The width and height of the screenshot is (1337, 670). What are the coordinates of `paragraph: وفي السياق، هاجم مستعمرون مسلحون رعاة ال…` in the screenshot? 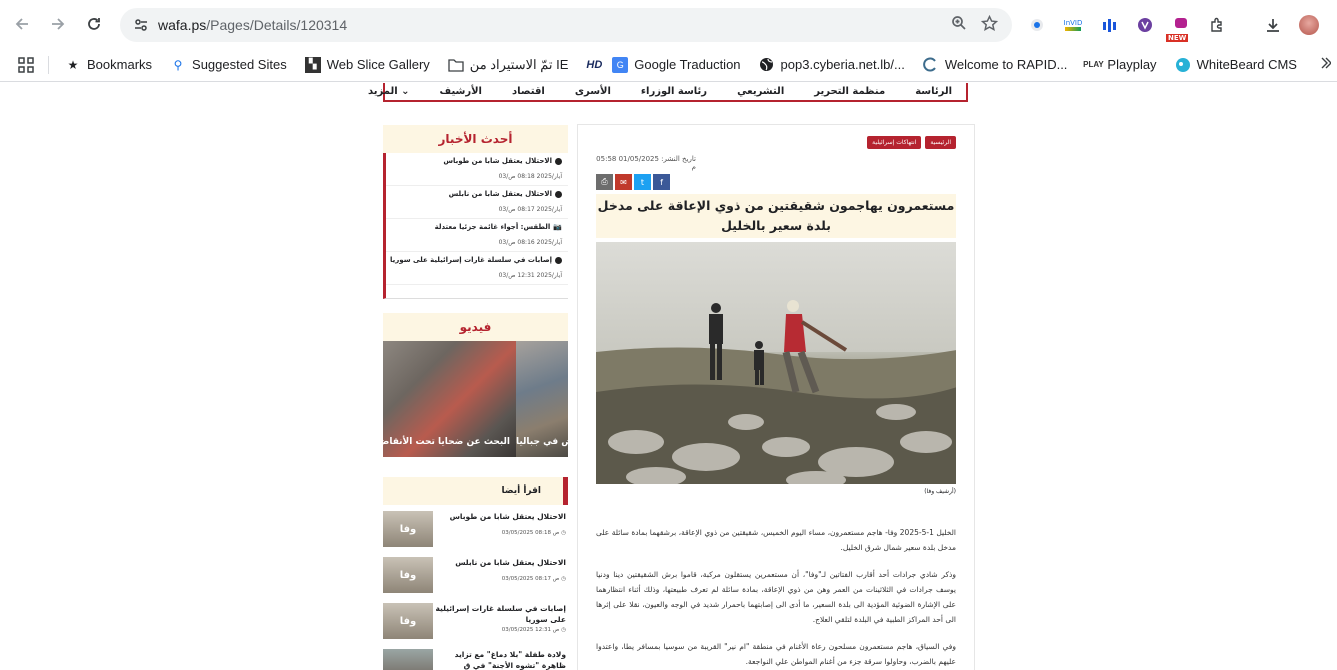 It's located at (776, 654).